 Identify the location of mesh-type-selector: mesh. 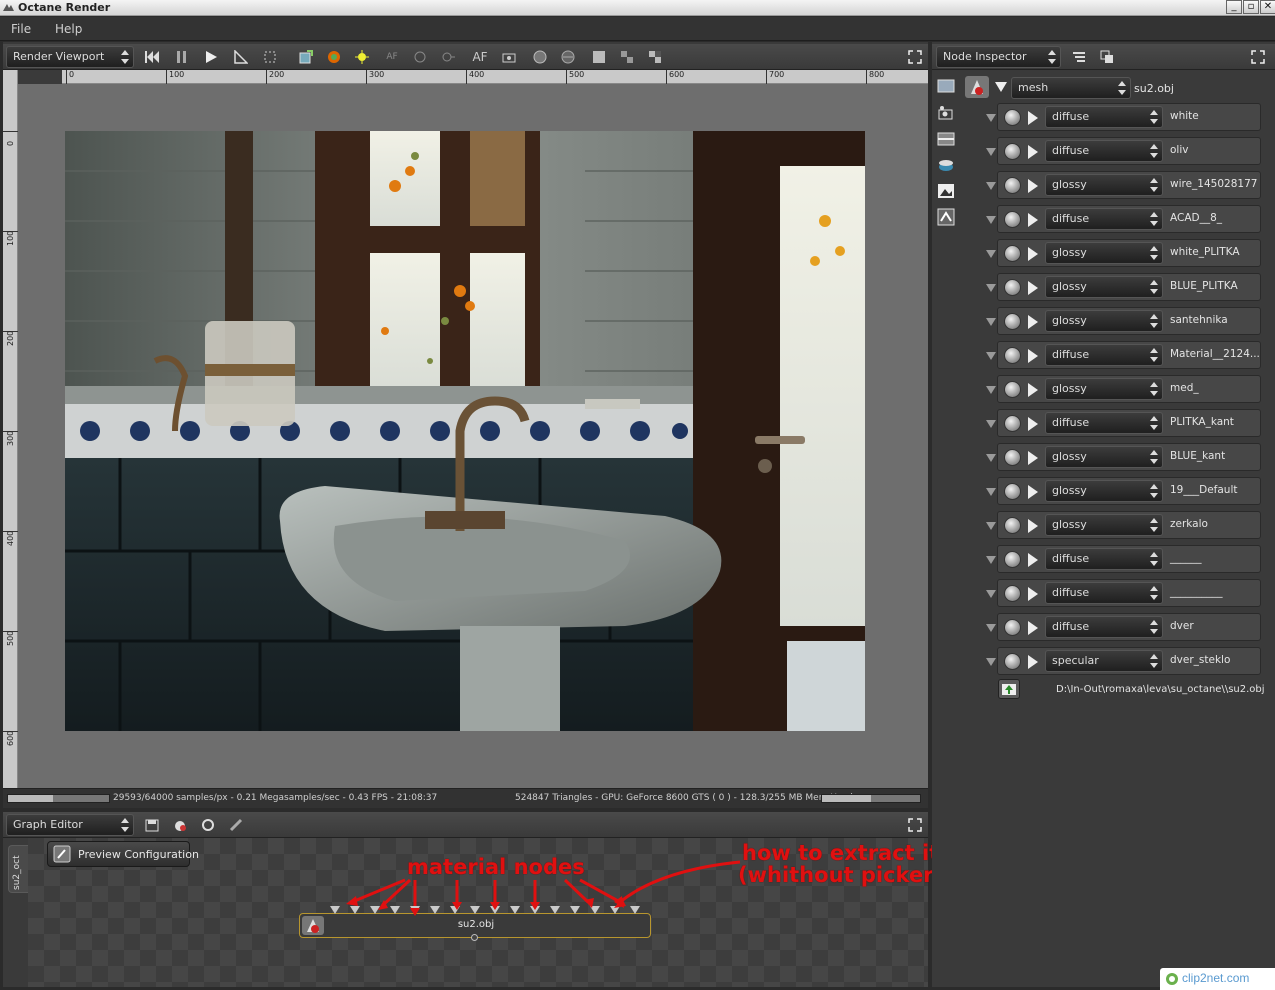
(1071, 88).